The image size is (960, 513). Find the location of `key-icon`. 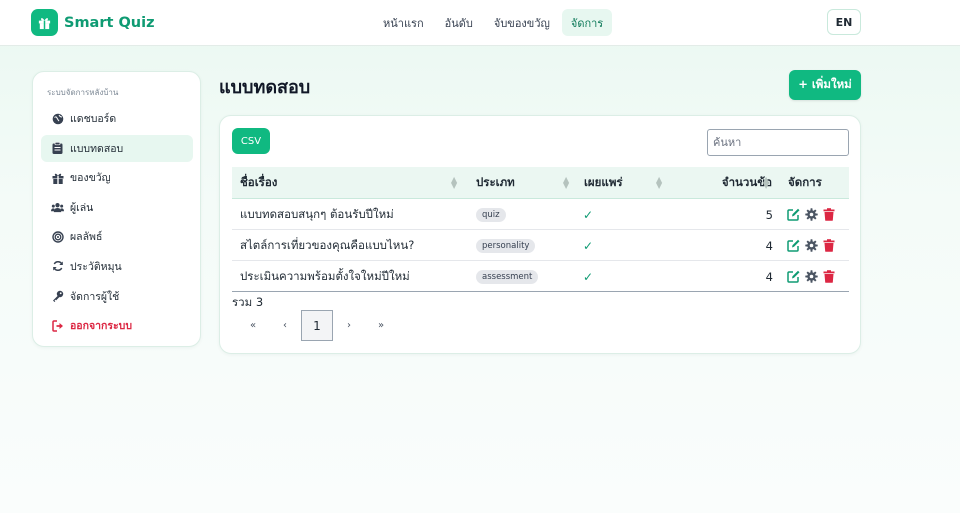

key-icon is located at coordinates (57, 296).